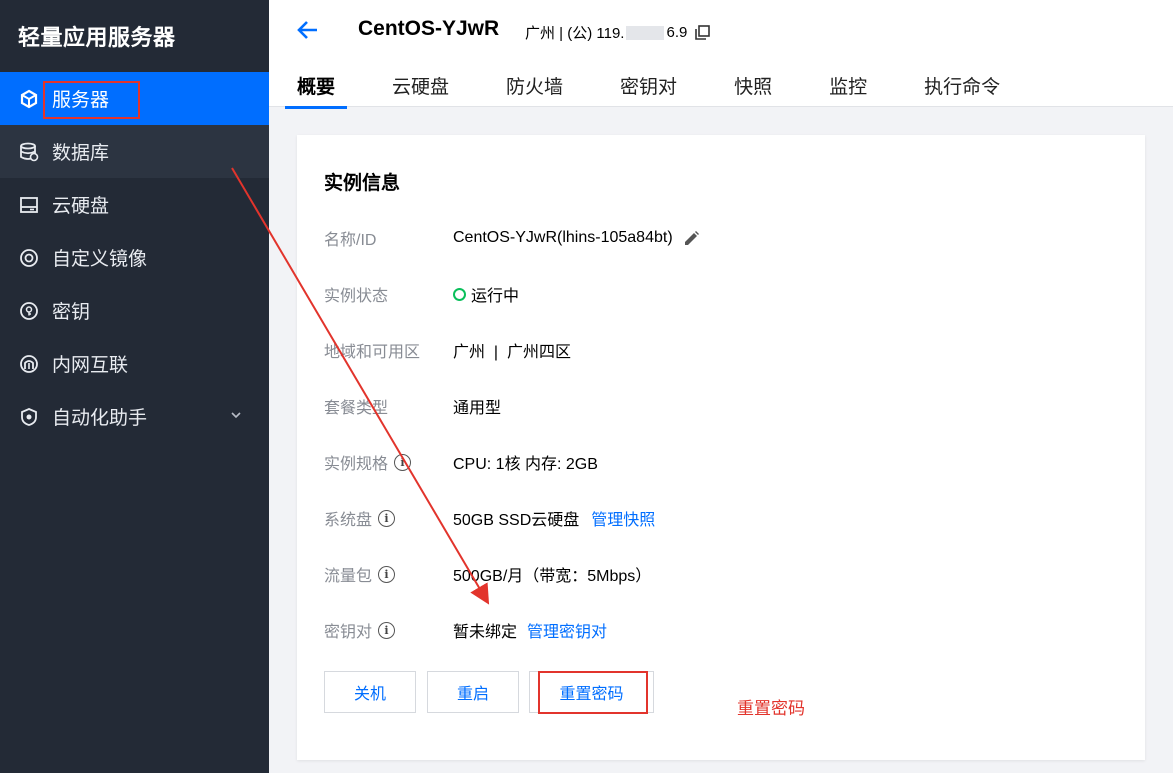 Image resolution: width=1173 pixels, height=773 pixels. Describe the element at coordinates (356, 296) in the screenshot. I see `status-label: 实例状态` at that location.